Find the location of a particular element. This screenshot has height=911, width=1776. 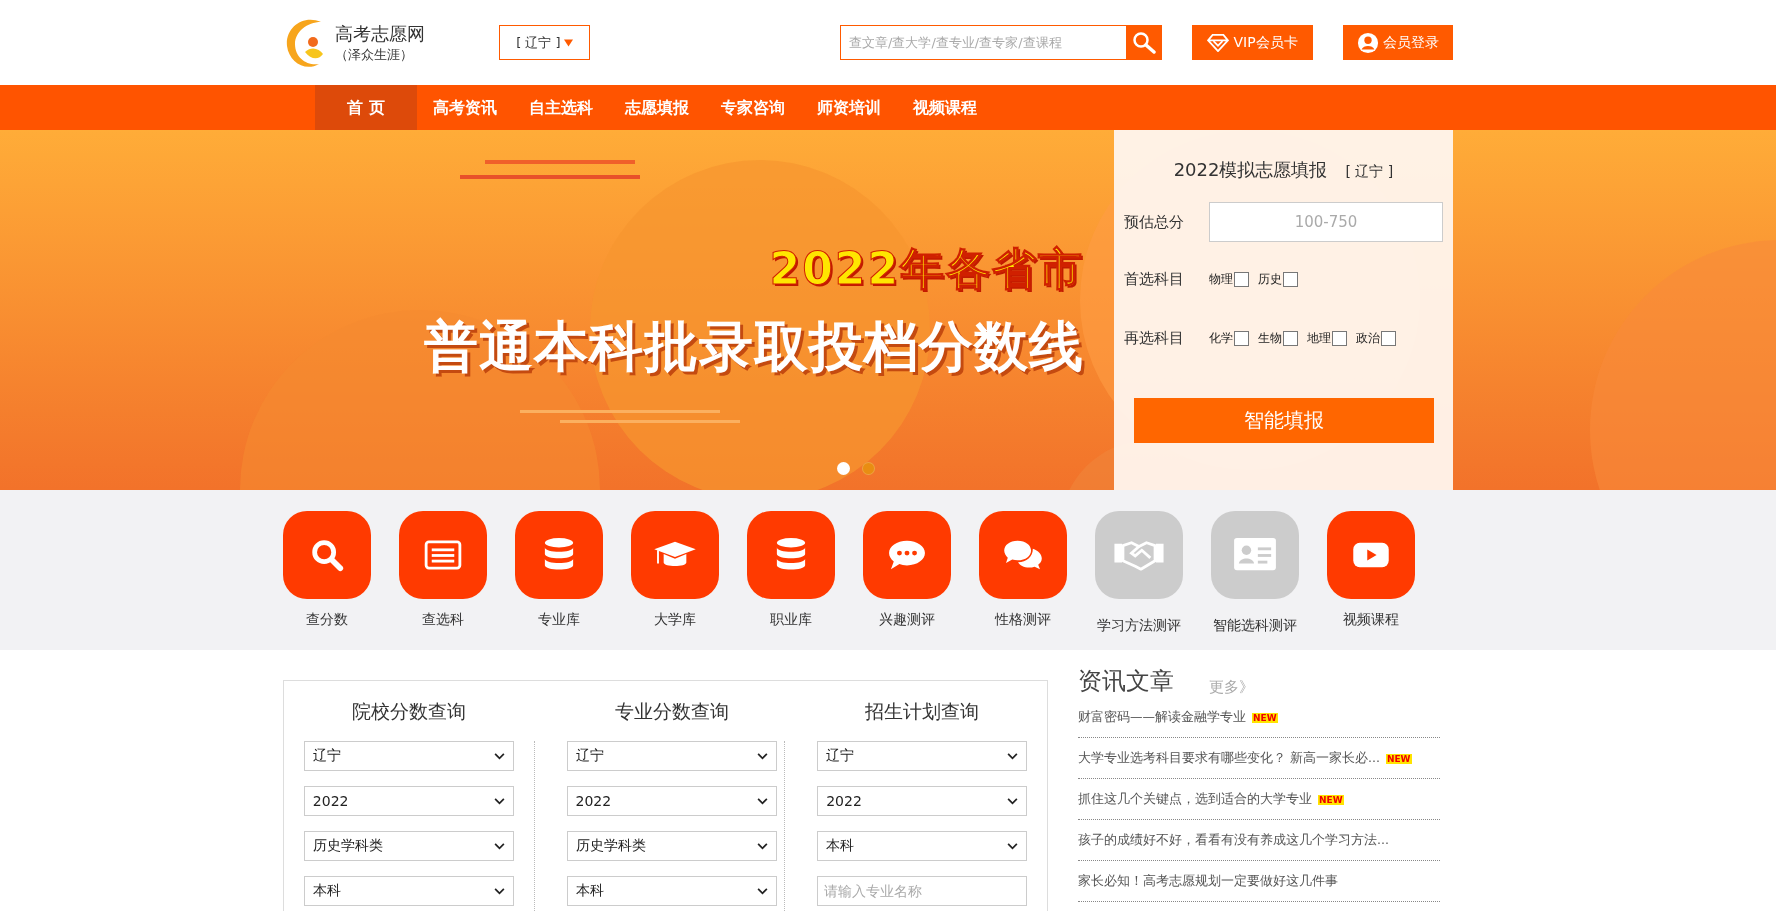

input-field: 请输入专业名称 is located at coordinates (922, 891).